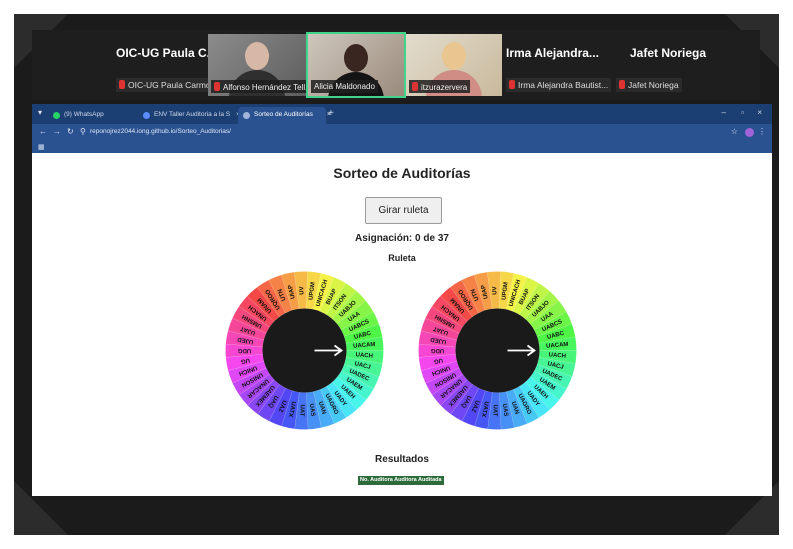 The width and height of the screenshot is (793, 549). What do you see at coordinates (444, 87) in the screenshot?
I see `participant-chip-label: itzurazervera` at bounding box center [444, 87].